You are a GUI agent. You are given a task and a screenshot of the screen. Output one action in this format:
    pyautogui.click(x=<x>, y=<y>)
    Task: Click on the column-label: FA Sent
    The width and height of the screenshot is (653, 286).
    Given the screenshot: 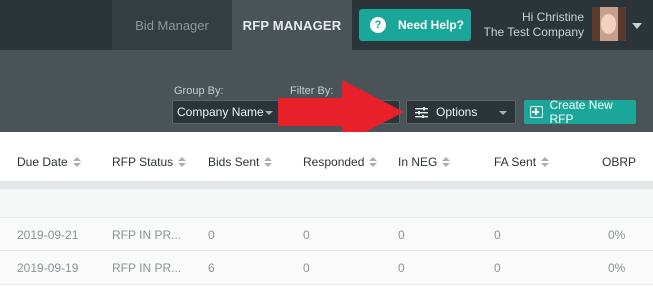 What is the action you would take?
    pyautogui.click(x=515, y=162)
    